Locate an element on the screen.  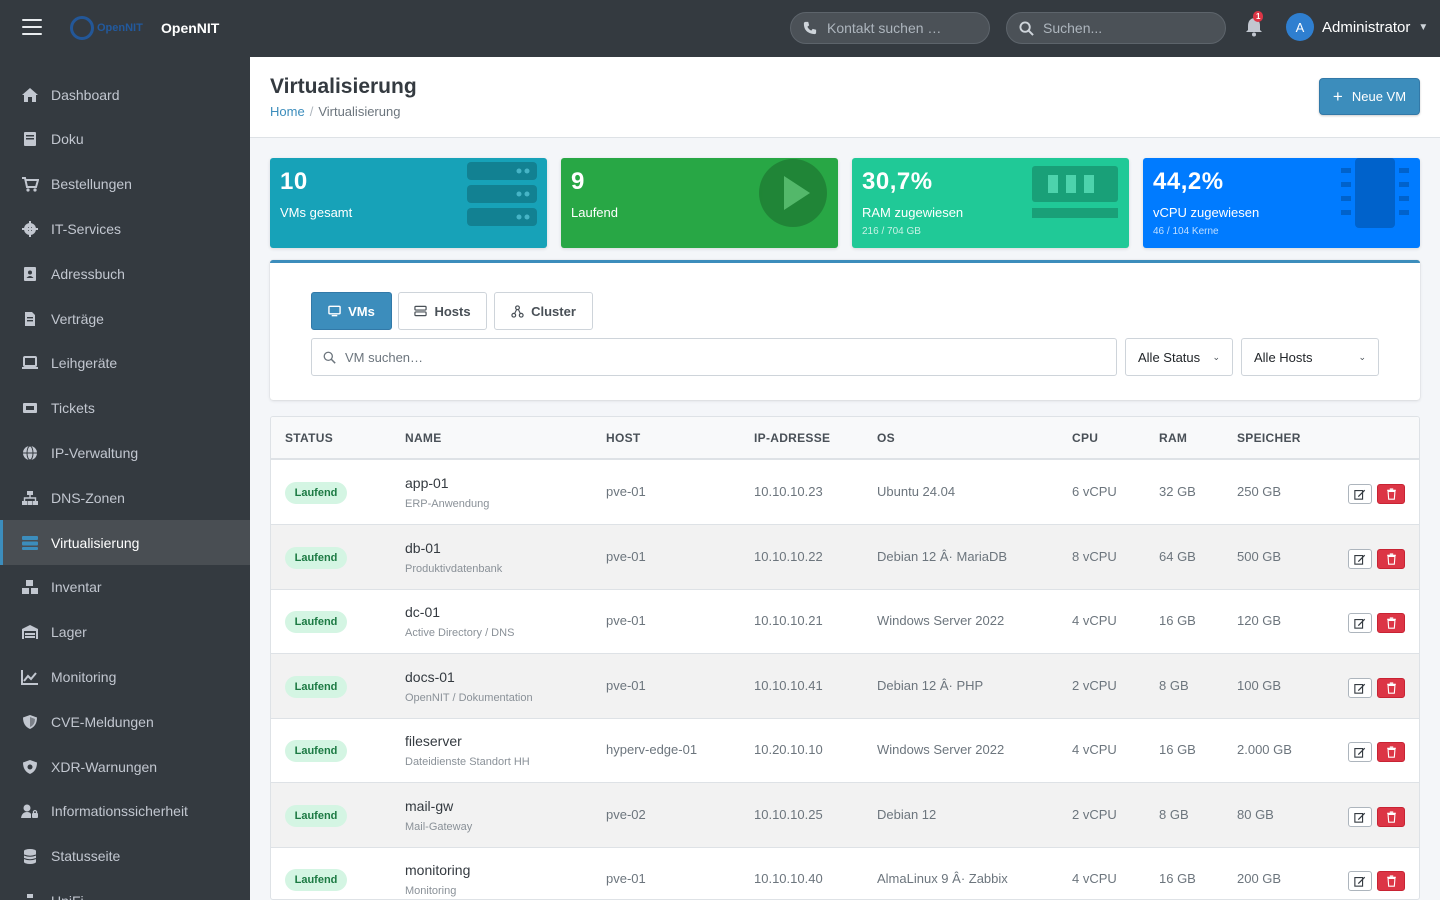
column-header: OS is located at coordinates (886, 438).